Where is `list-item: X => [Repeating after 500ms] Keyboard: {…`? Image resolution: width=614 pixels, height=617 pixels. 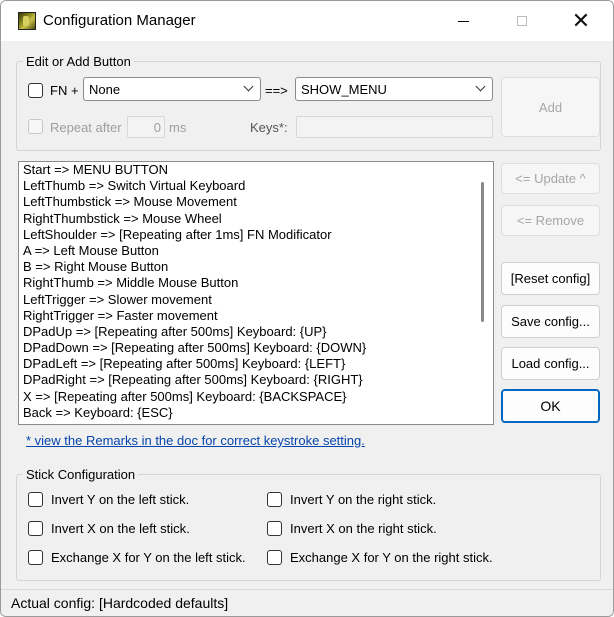 list-item: X => [Repeating after 500ms] Keyboard: {… is located at coordinates (256, 397).